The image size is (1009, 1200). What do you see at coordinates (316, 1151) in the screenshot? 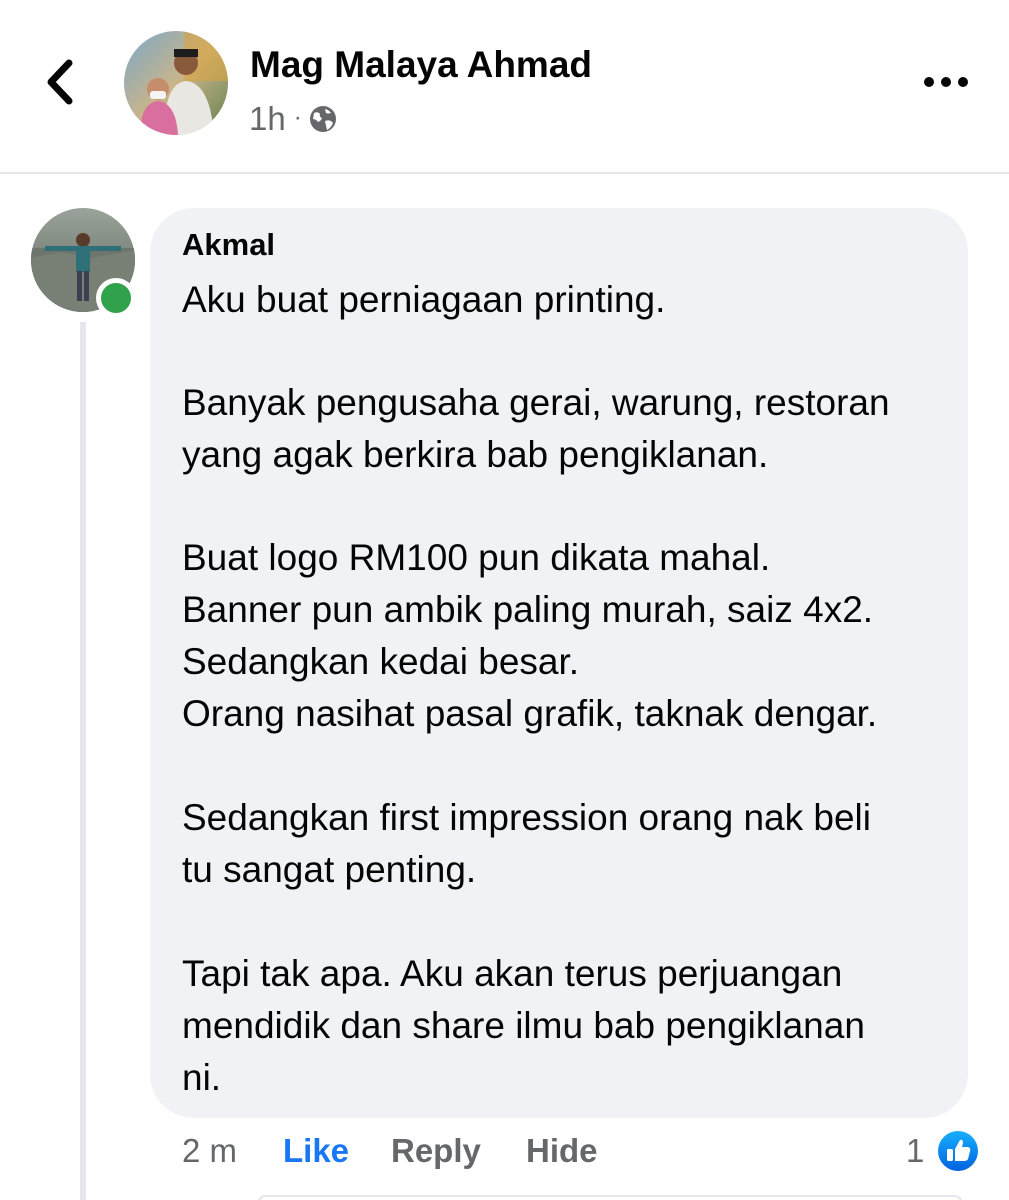
I see `like-button: Like` at bounding box center [316, 1151].